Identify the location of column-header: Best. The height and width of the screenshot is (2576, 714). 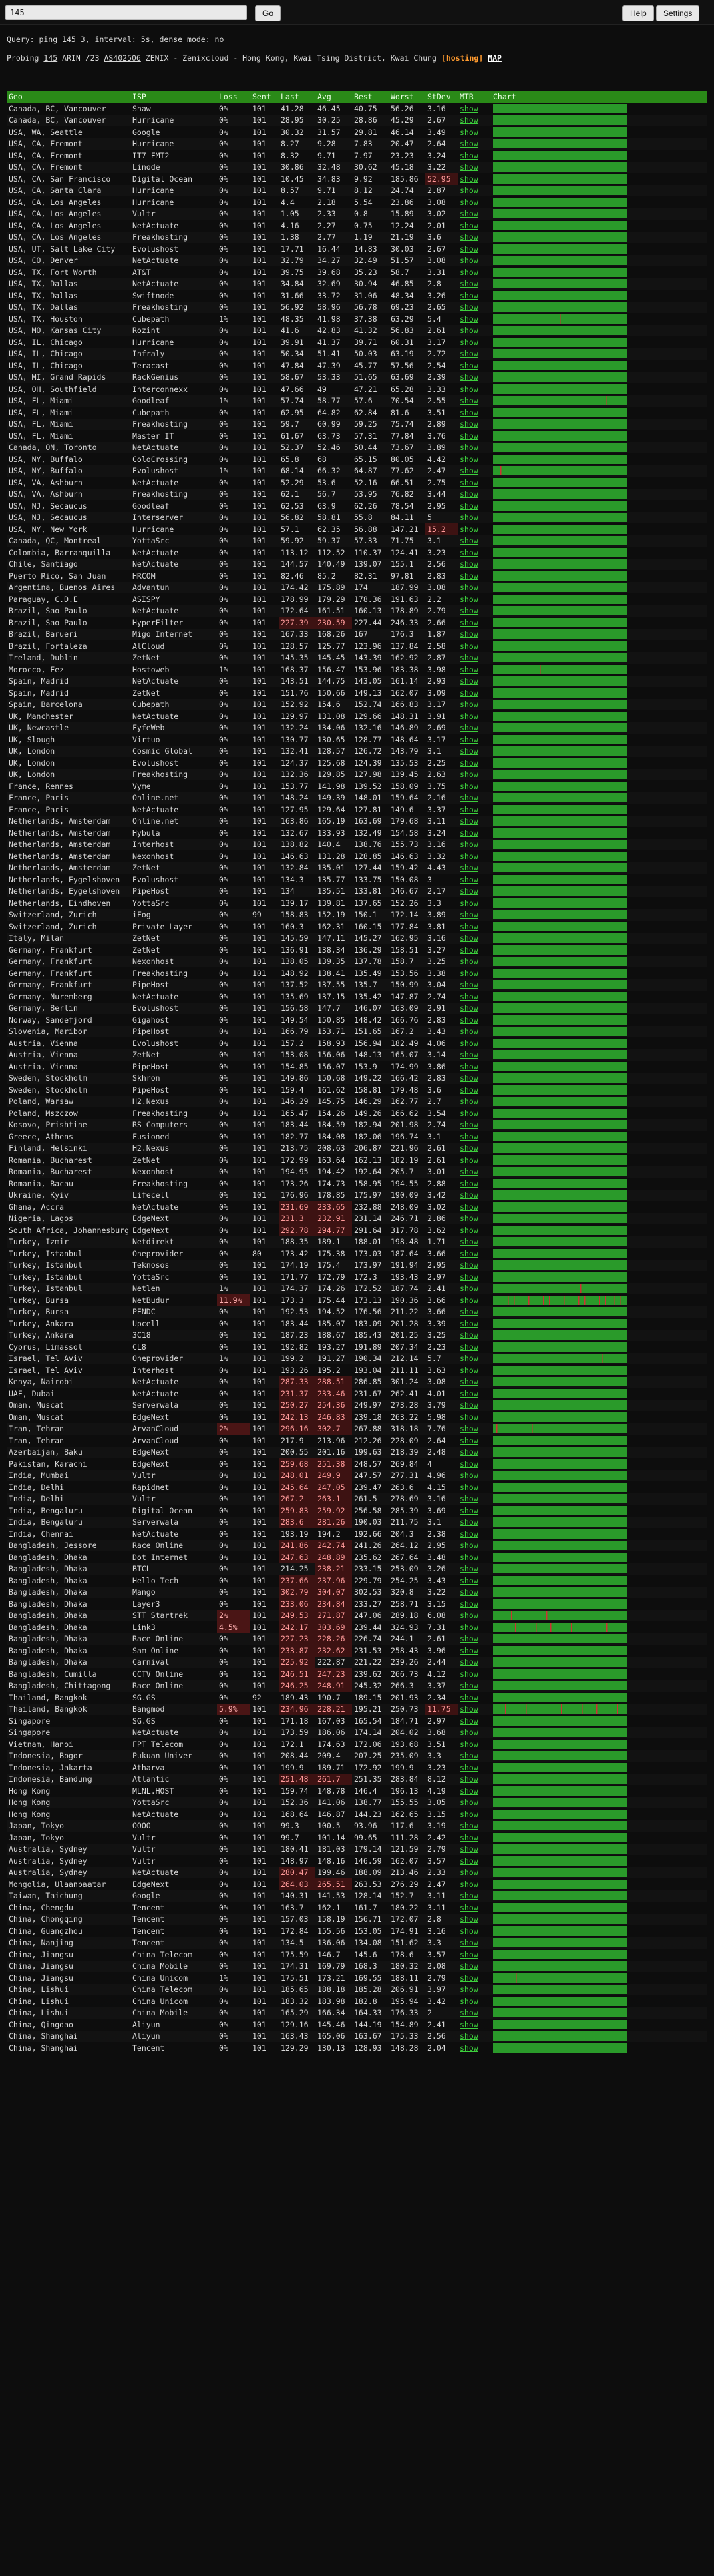
(370, 97).